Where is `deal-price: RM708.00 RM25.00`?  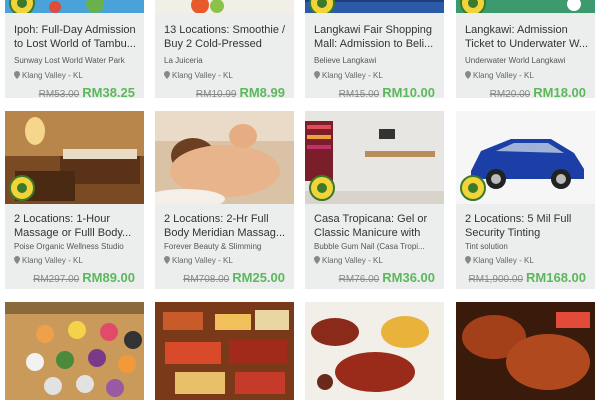
deal-price: RM708.00 RM25.00 is located at coordinates (234, 278).